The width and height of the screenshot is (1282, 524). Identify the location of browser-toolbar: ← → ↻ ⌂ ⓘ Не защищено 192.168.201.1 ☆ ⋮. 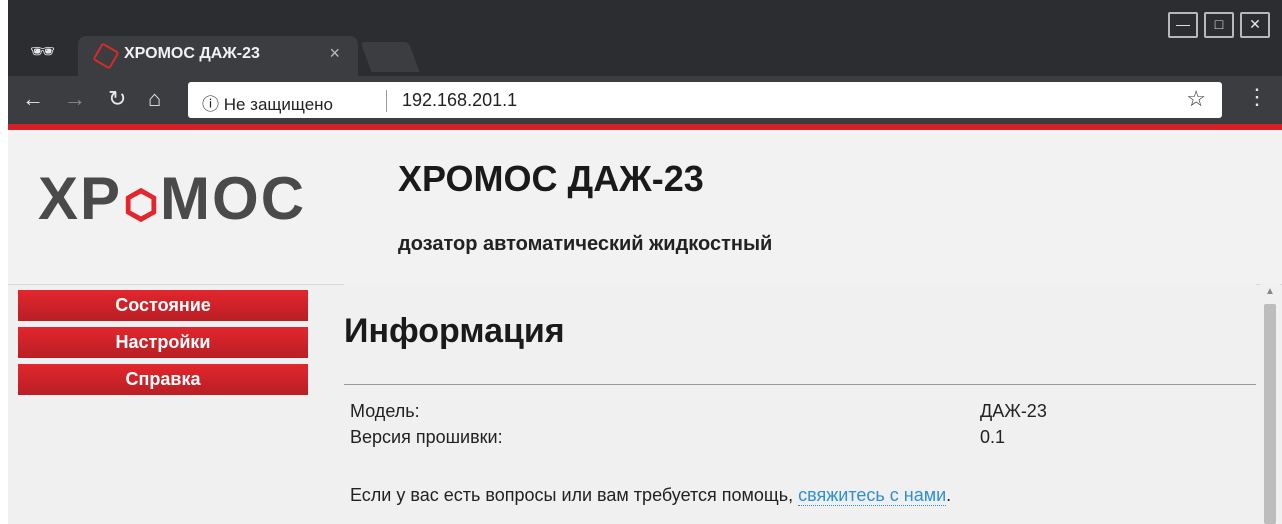
(645, 100).